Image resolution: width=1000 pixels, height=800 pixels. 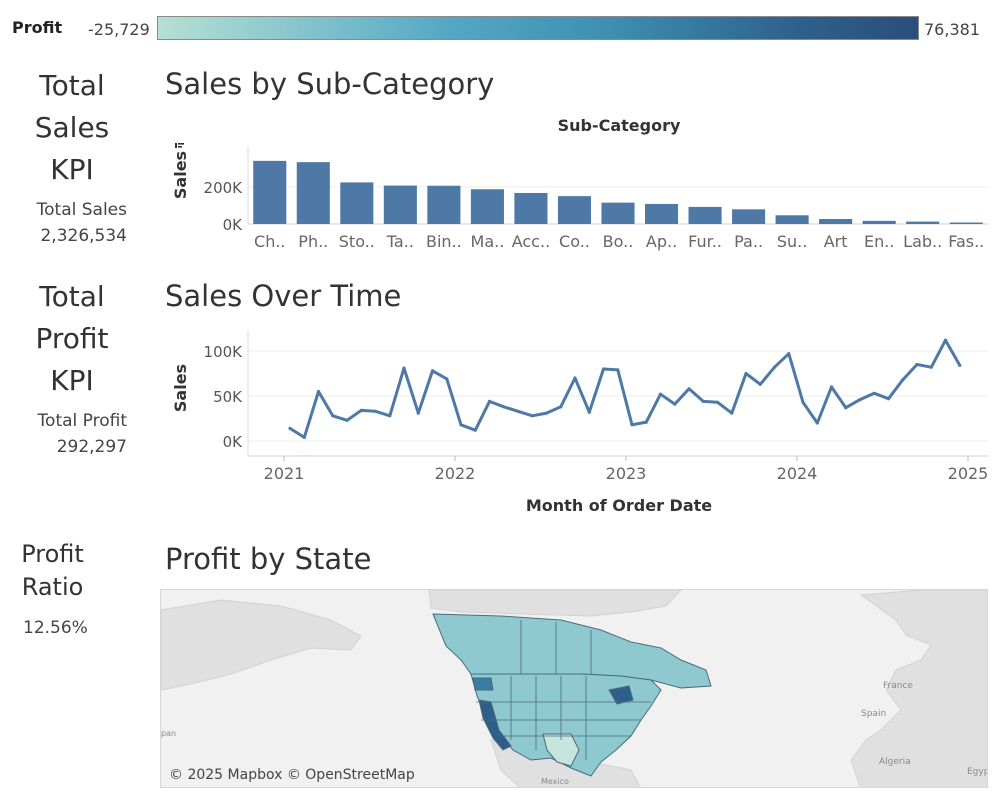 What do you see at coordinates (873, 714) in the screenshot?
I see `map-place-label: Spain` at bounding box center [873, 714].